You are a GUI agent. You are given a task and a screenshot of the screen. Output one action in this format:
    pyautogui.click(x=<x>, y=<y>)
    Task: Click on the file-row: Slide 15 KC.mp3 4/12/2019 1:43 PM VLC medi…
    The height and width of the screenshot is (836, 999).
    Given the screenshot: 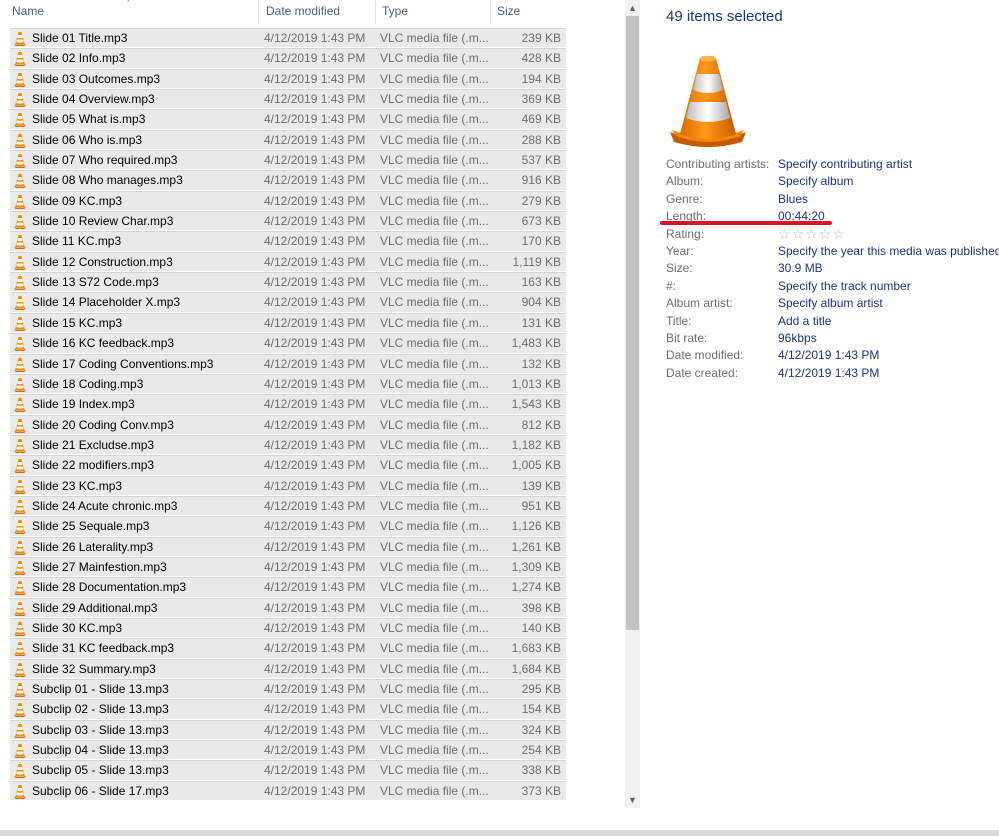 What is the action you would take?
    pyautogui.click(x=288, y=323)
    